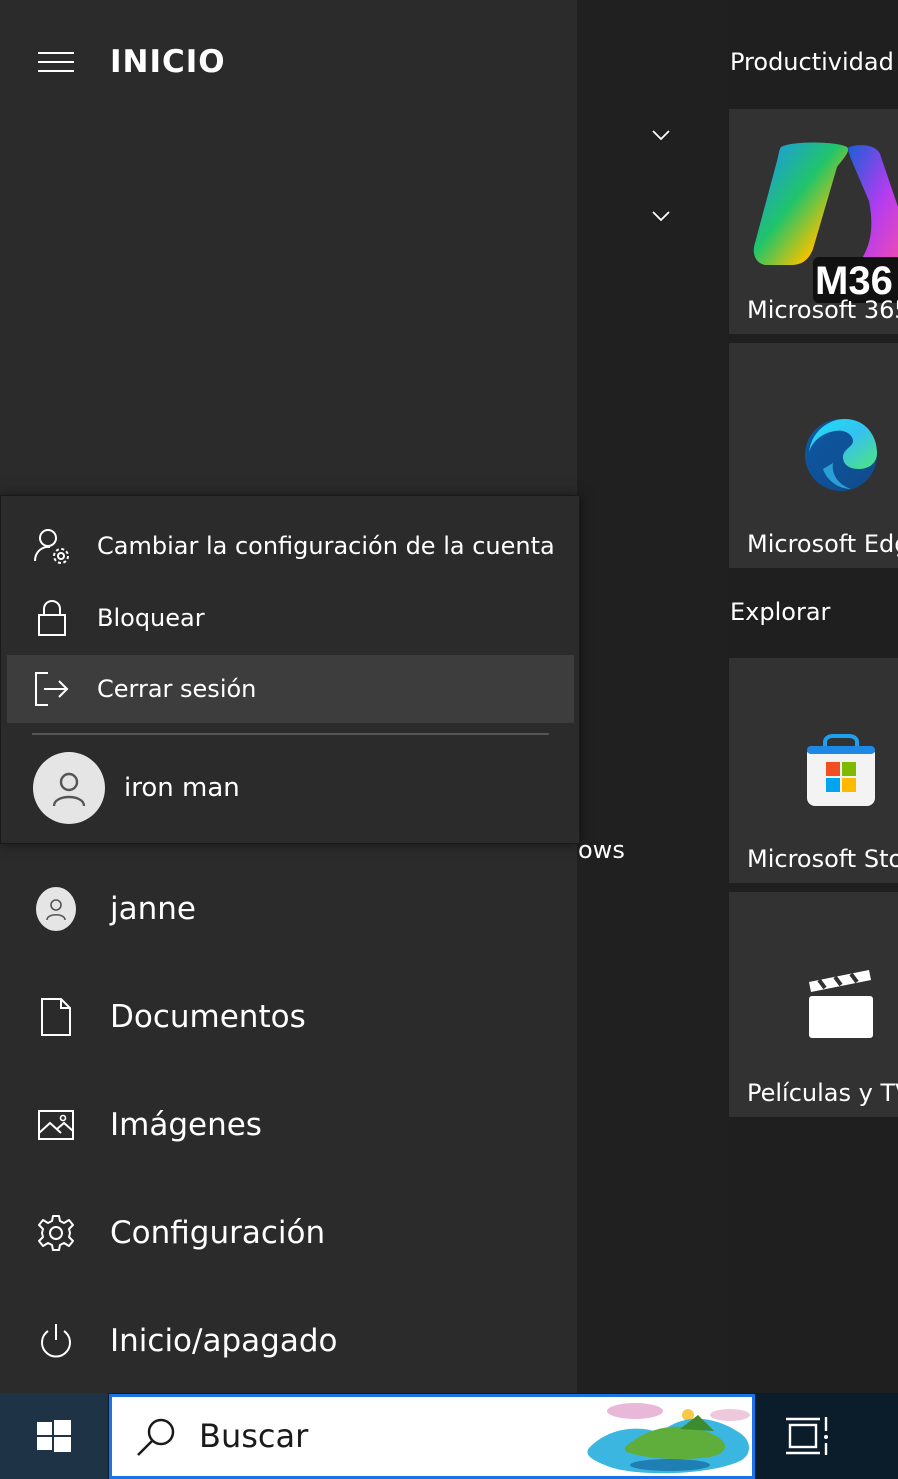  Describe the element at coordinates (780, 612) in the screenshot. I see `tile-group-explore: Explorar` at that location.